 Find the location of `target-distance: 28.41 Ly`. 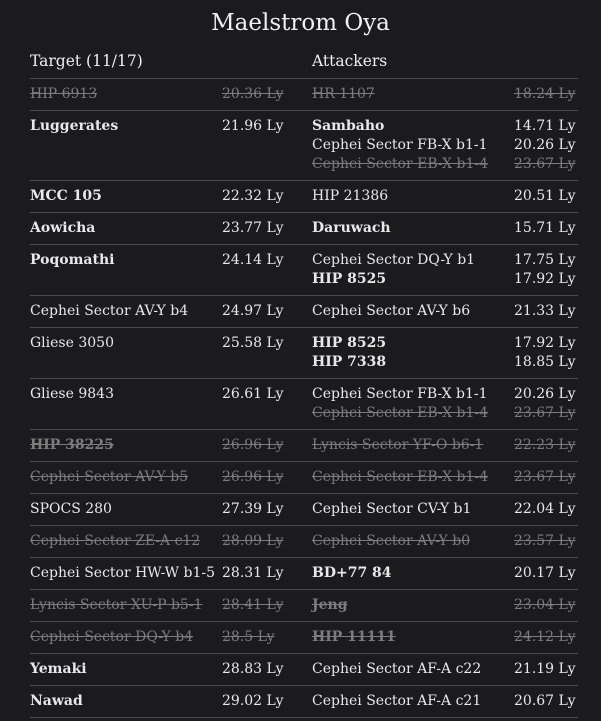

target-distance: 28.41 Ly is located at coordinates (253, 605).